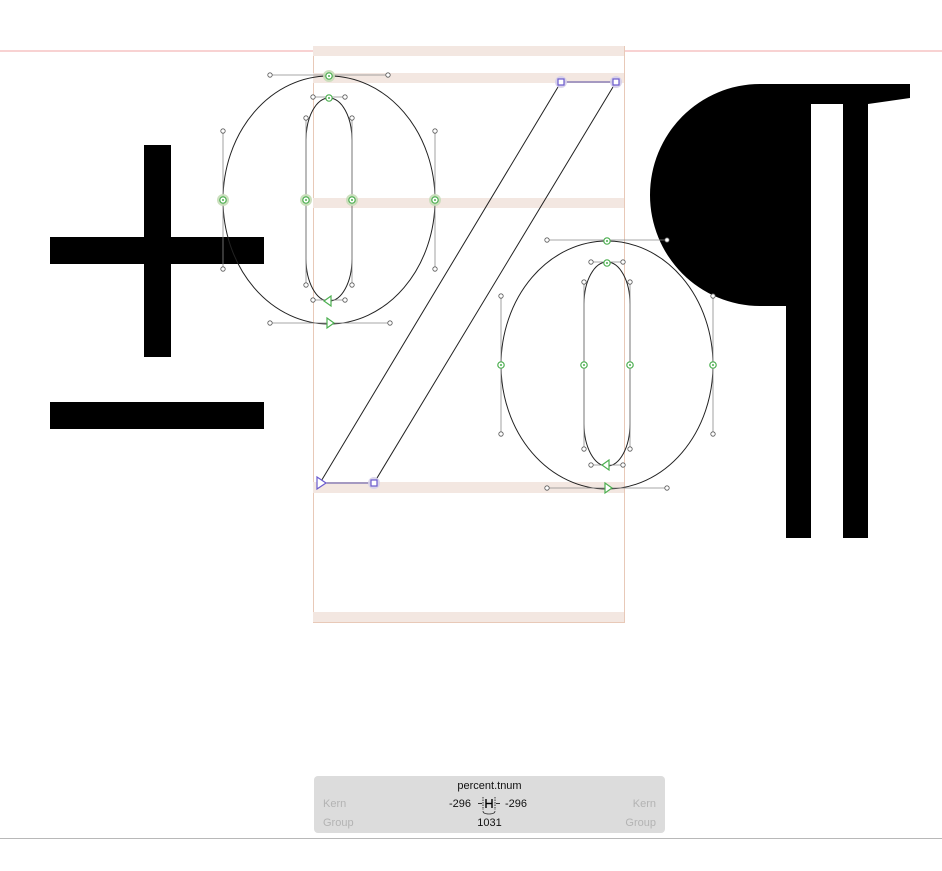 Image resolution: width=942 pixels, height=871 pixels. What do you see at coordinates (471, 838) in the screenshot?
I see `canvas-bottom-divider` at bounding box center [471, 838].